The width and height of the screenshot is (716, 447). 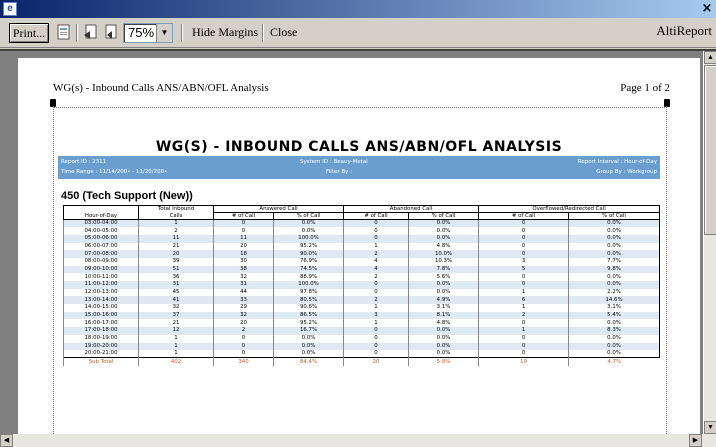 I want to click on first-page-button, so click(x=92, y=33).